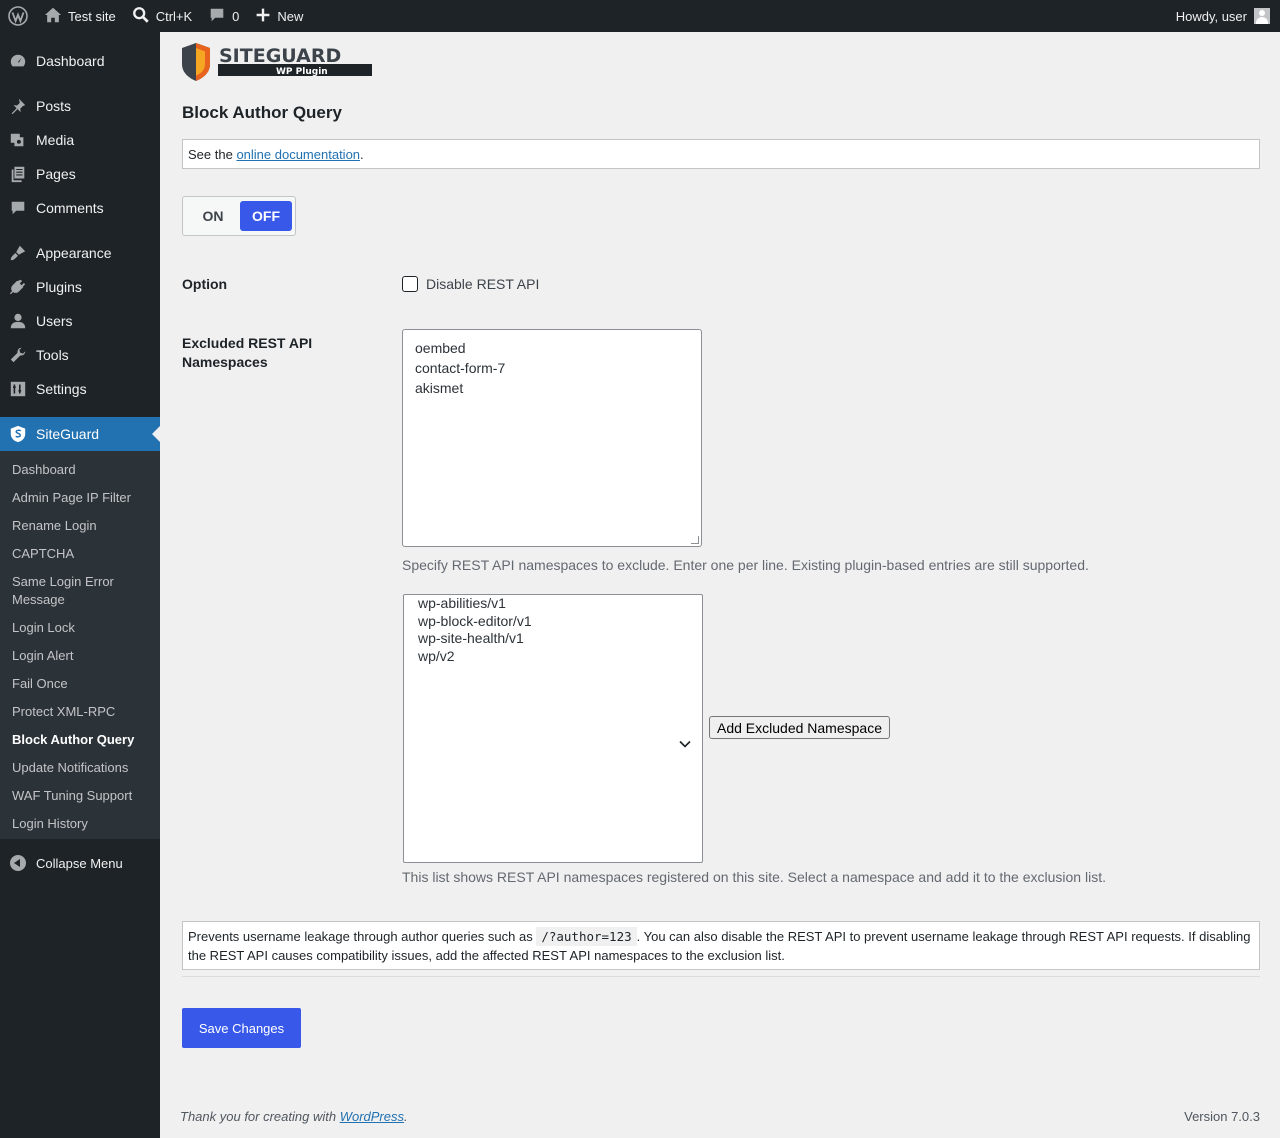 This screenshot has height=1138, width=1280. I want to click on submenu-item-login-alert: Login Alert, so click(82, 656).